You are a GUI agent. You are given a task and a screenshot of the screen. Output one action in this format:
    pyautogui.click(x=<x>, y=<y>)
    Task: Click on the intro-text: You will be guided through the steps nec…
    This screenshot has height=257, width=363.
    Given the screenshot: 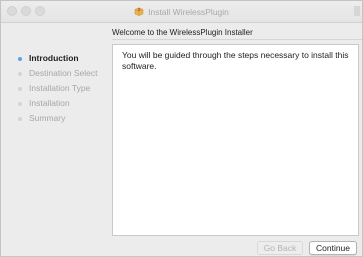 What is the action you would take?
    pyautogui.click(x=235, y=60)
    